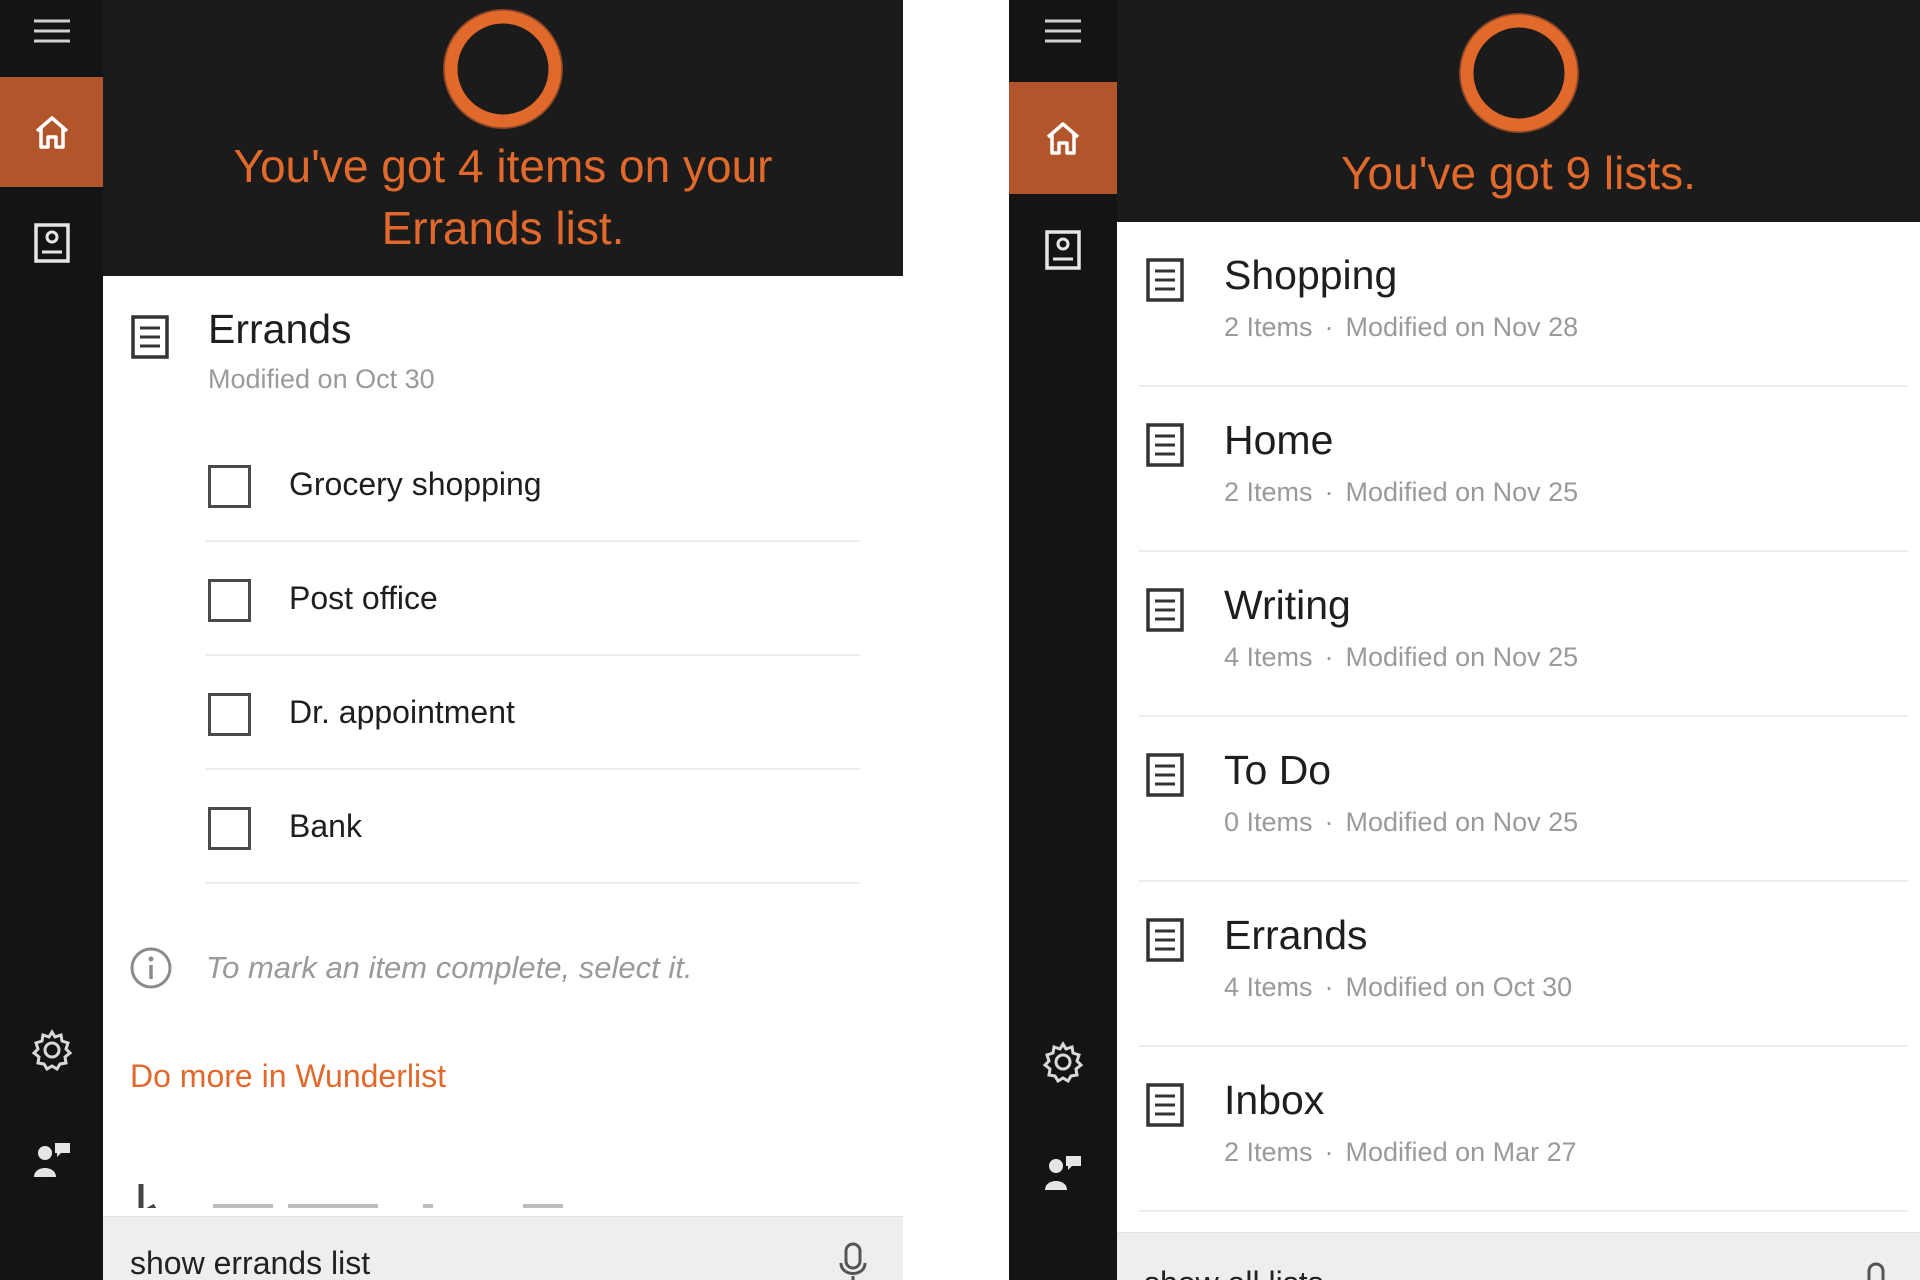 Image resolution: width=1920 pixels, height=1280 pixels. I want to click on list-entry: Errands 4 Items · Modified on Oct 30, so click(1518, 964).